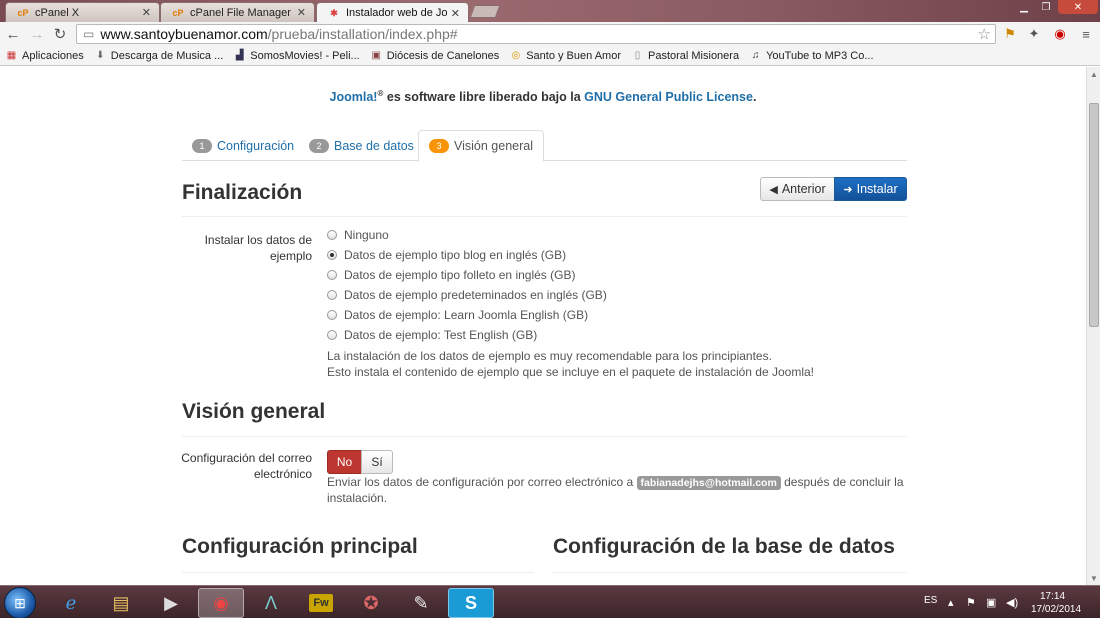 The image size is (1100, 618). I want to click on tab-title: Instalador web de Joomla!, so click(396, 13).